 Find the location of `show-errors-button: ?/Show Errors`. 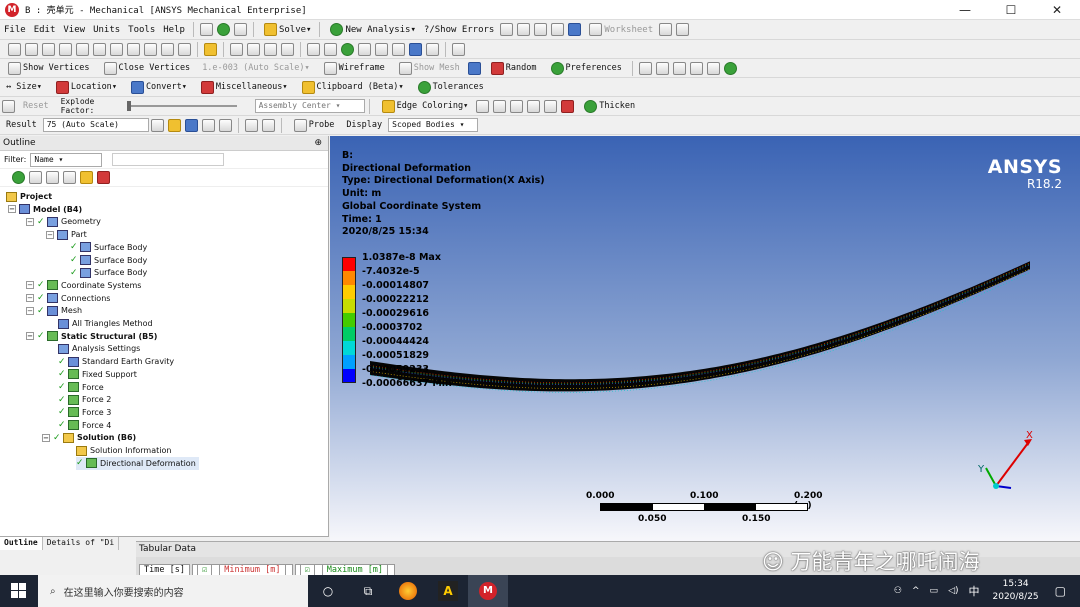

show-errors-button: ?/Show Errors is located at coordinates (459, 30).